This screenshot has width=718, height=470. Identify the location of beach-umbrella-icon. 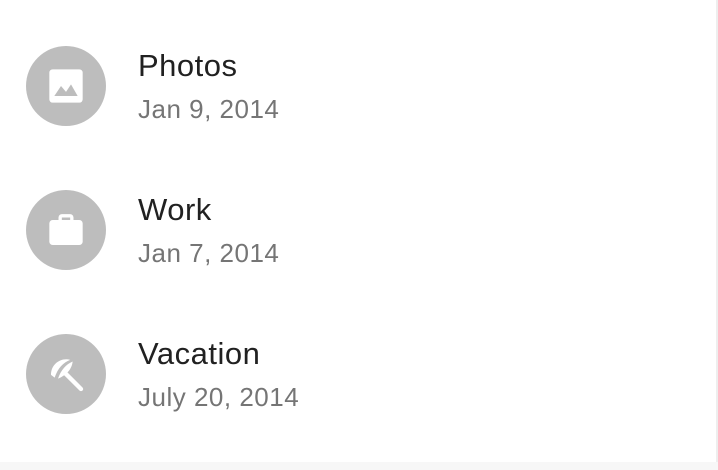
(67, 375).